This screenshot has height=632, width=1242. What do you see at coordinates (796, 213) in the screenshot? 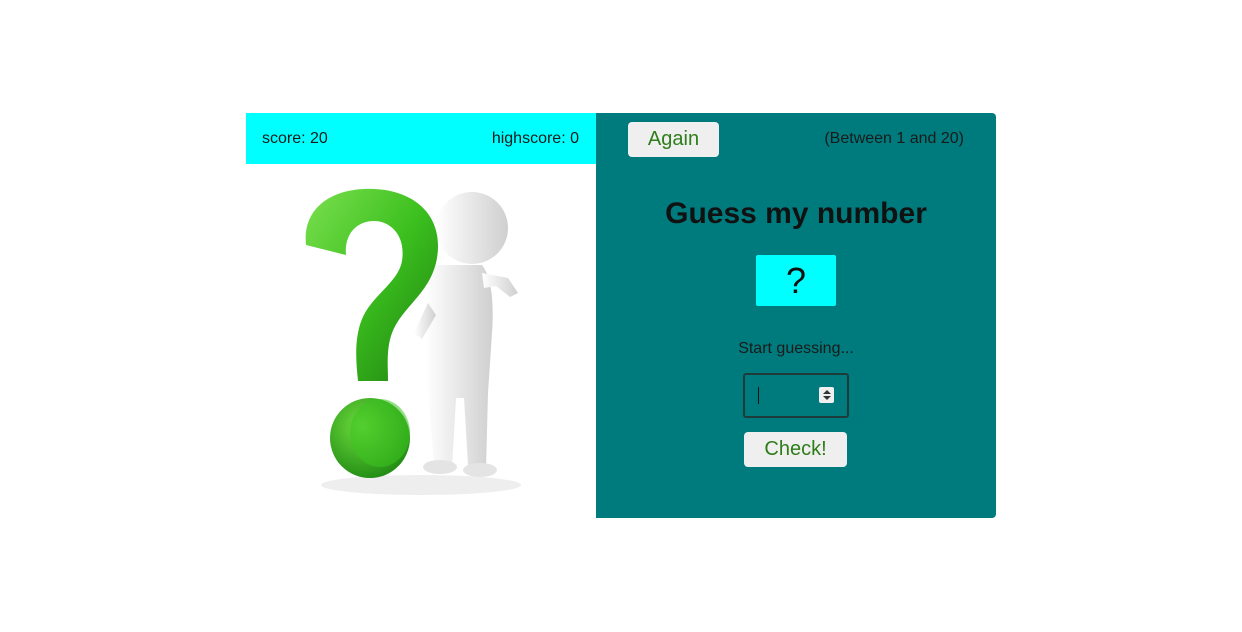
I see `page-title: Guess my number` at bounding box center [796, 213].